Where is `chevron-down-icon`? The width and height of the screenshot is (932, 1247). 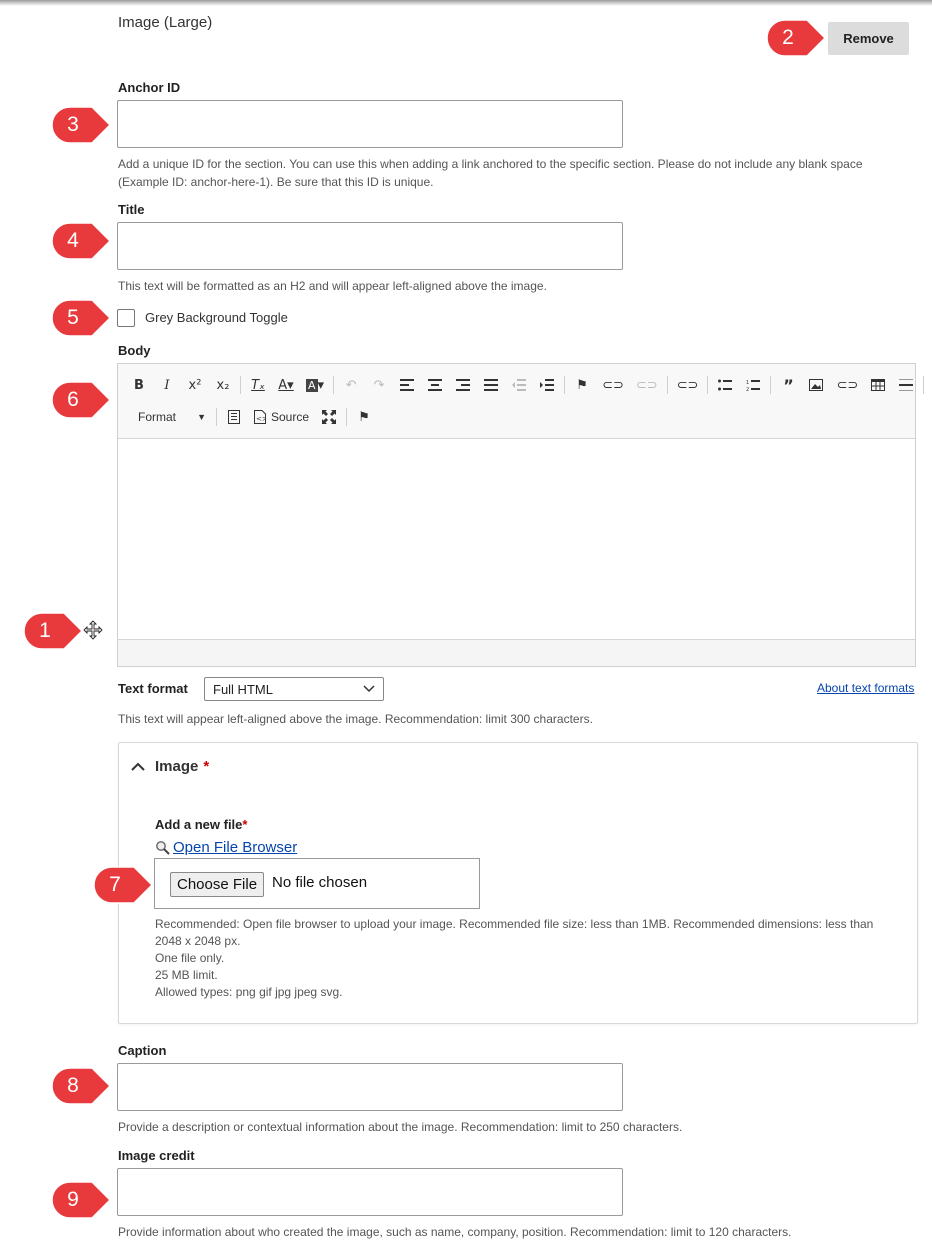
chevron-down-icon is located at coordinates (369, 689).